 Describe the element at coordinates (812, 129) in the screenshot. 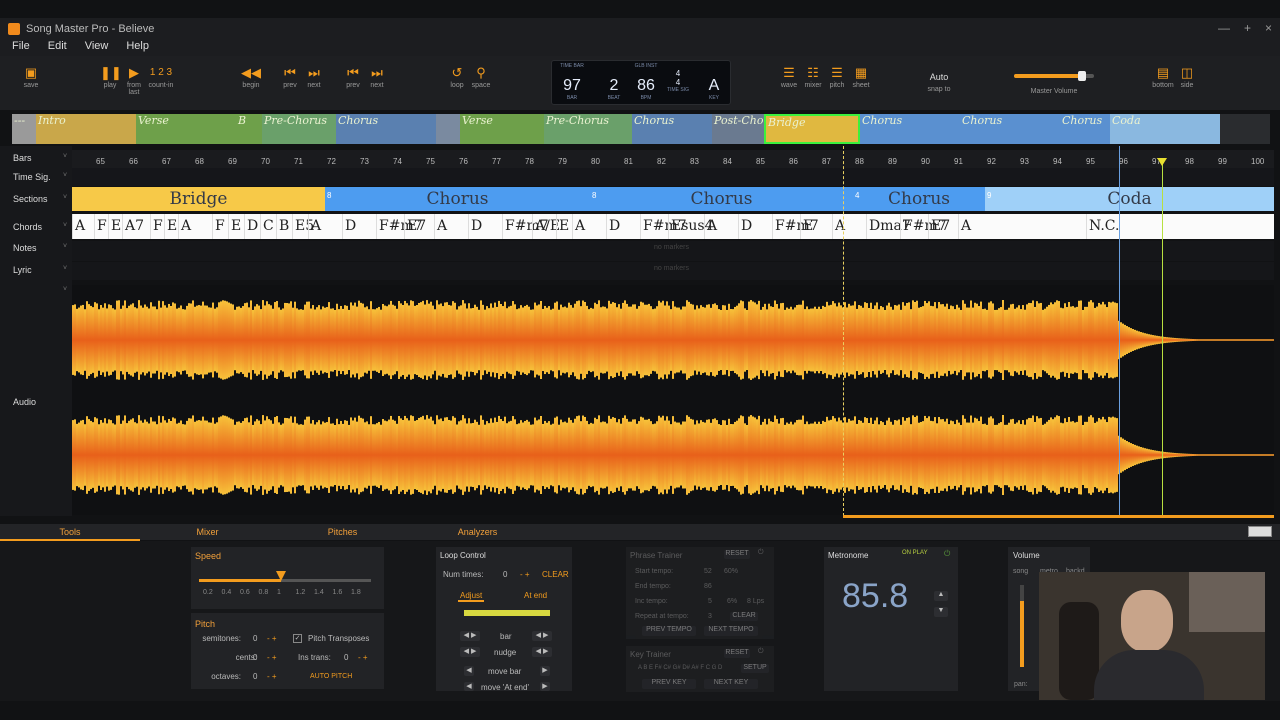

I see `overview-section: Bridge` at that location.